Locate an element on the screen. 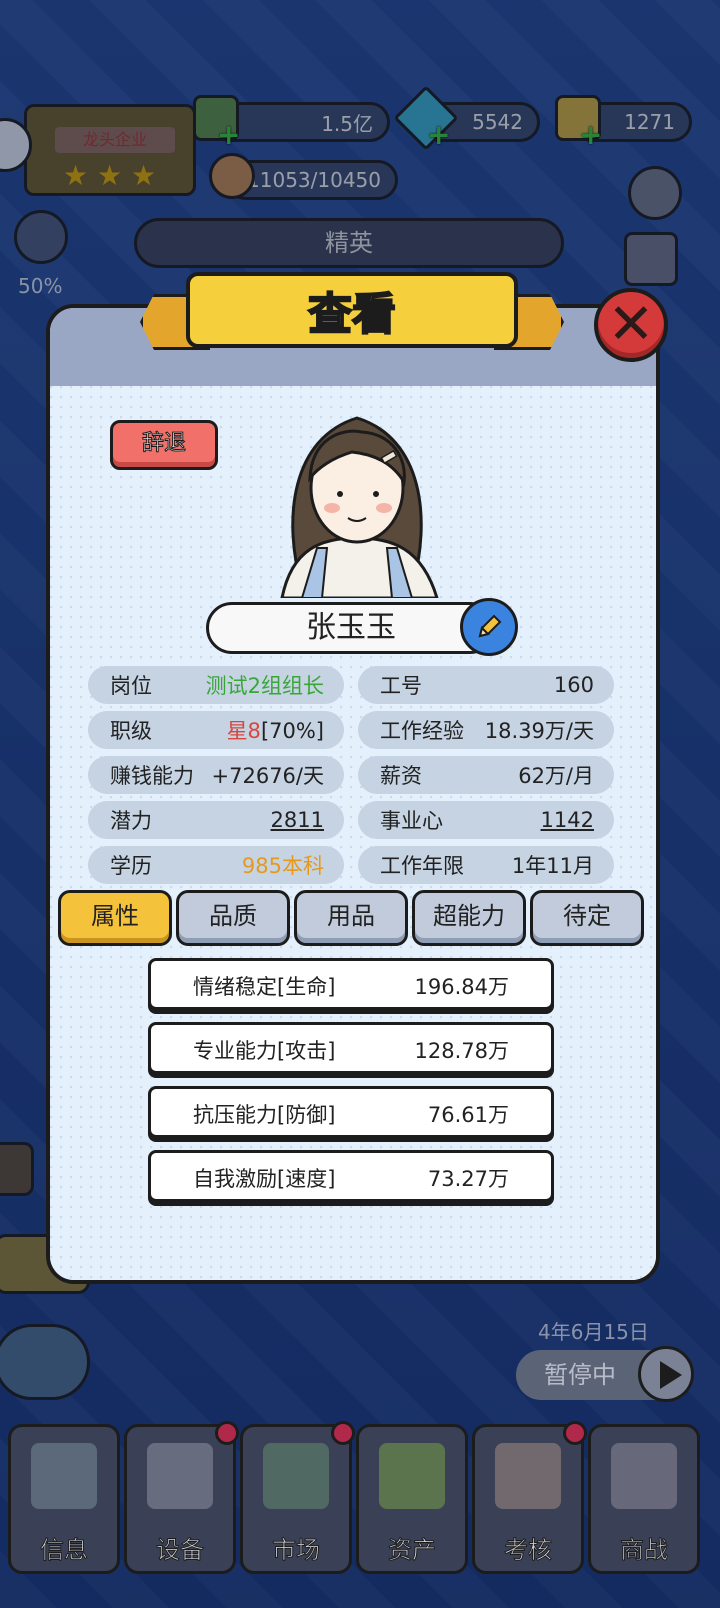 This screenshot has width=720, height=1608. attribute-row-self-motivation: 自我激励[速度] 73.27万 is located at coordinates (351, 1176).